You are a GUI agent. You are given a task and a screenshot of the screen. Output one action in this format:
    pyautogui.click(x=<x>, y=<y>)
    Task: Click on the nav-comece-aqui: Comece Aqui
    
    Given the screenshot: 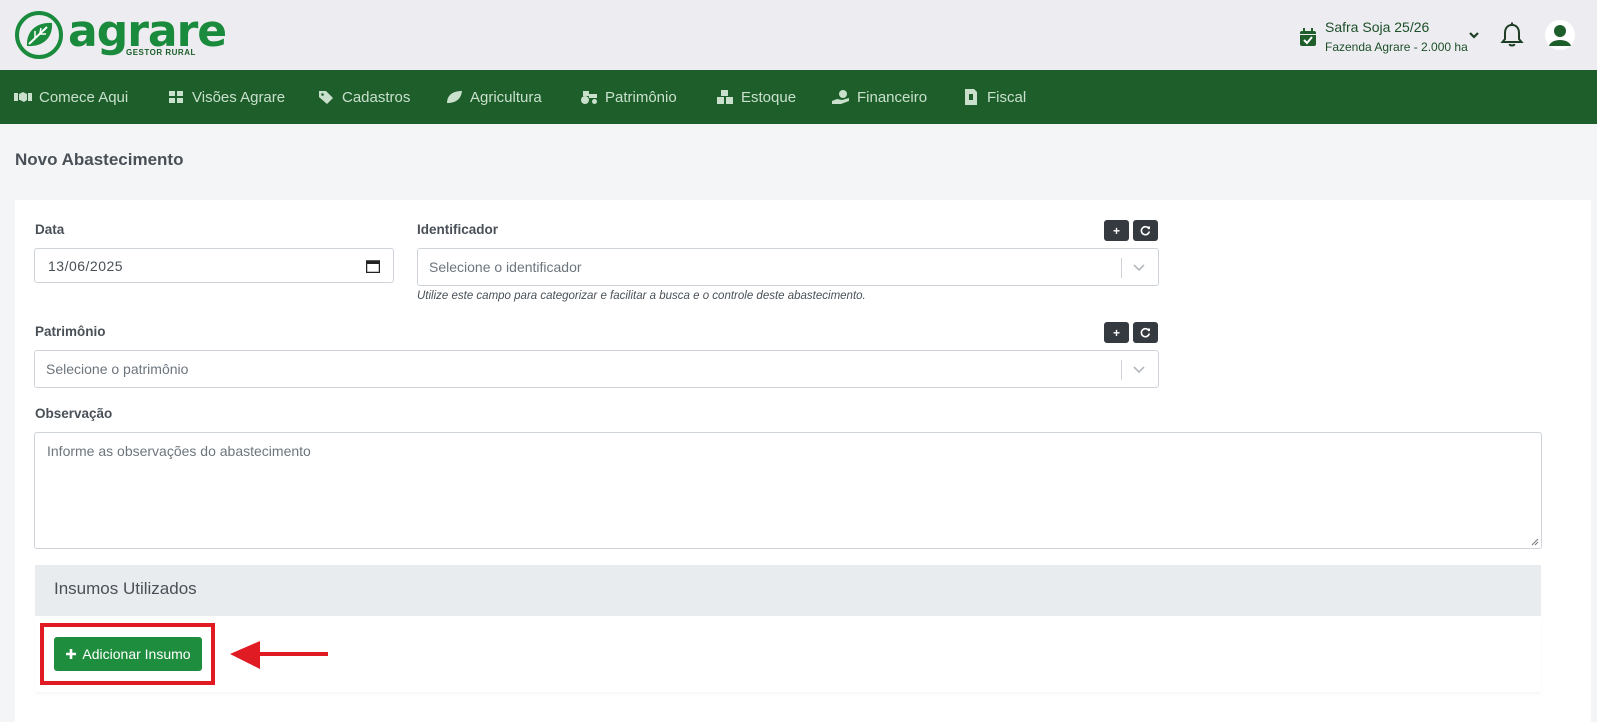 What is the action you would take?
    pyautogui.click(x=71, y=97)
    